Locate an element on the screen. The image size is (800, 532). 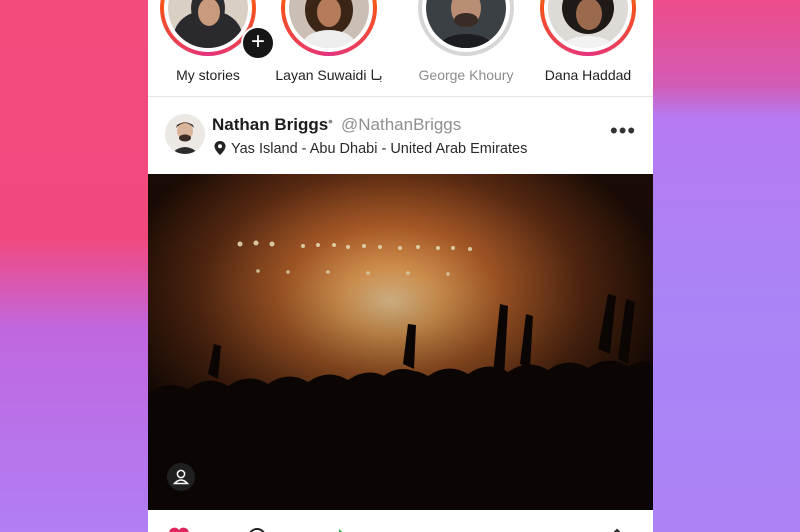
bookmark-icon is located at coordinates (617, 530).